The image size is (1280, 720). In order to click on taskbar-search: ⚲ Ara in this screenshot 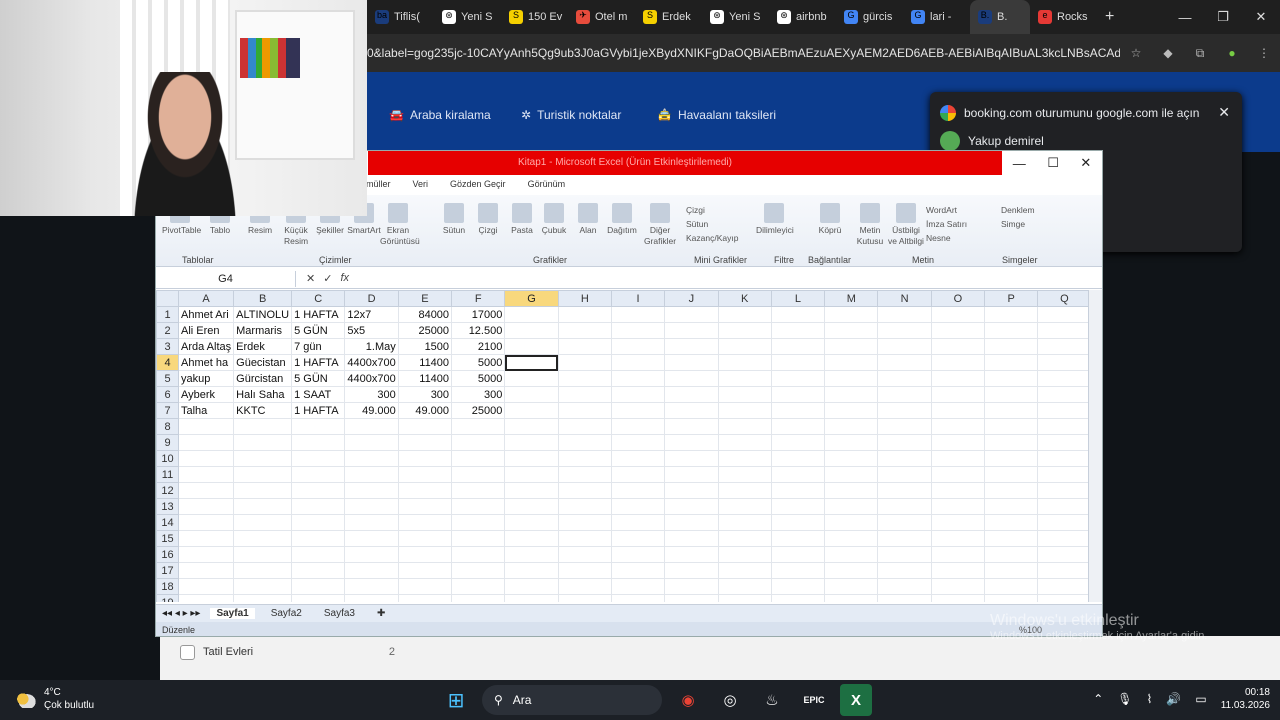, I will do `click(572, 700)`.